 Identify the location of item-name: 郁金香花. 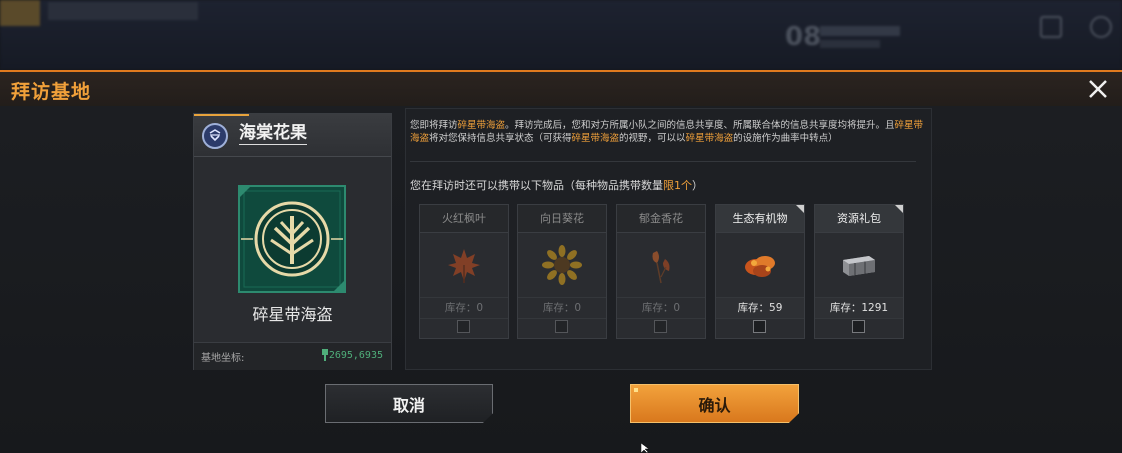
(661, 219).